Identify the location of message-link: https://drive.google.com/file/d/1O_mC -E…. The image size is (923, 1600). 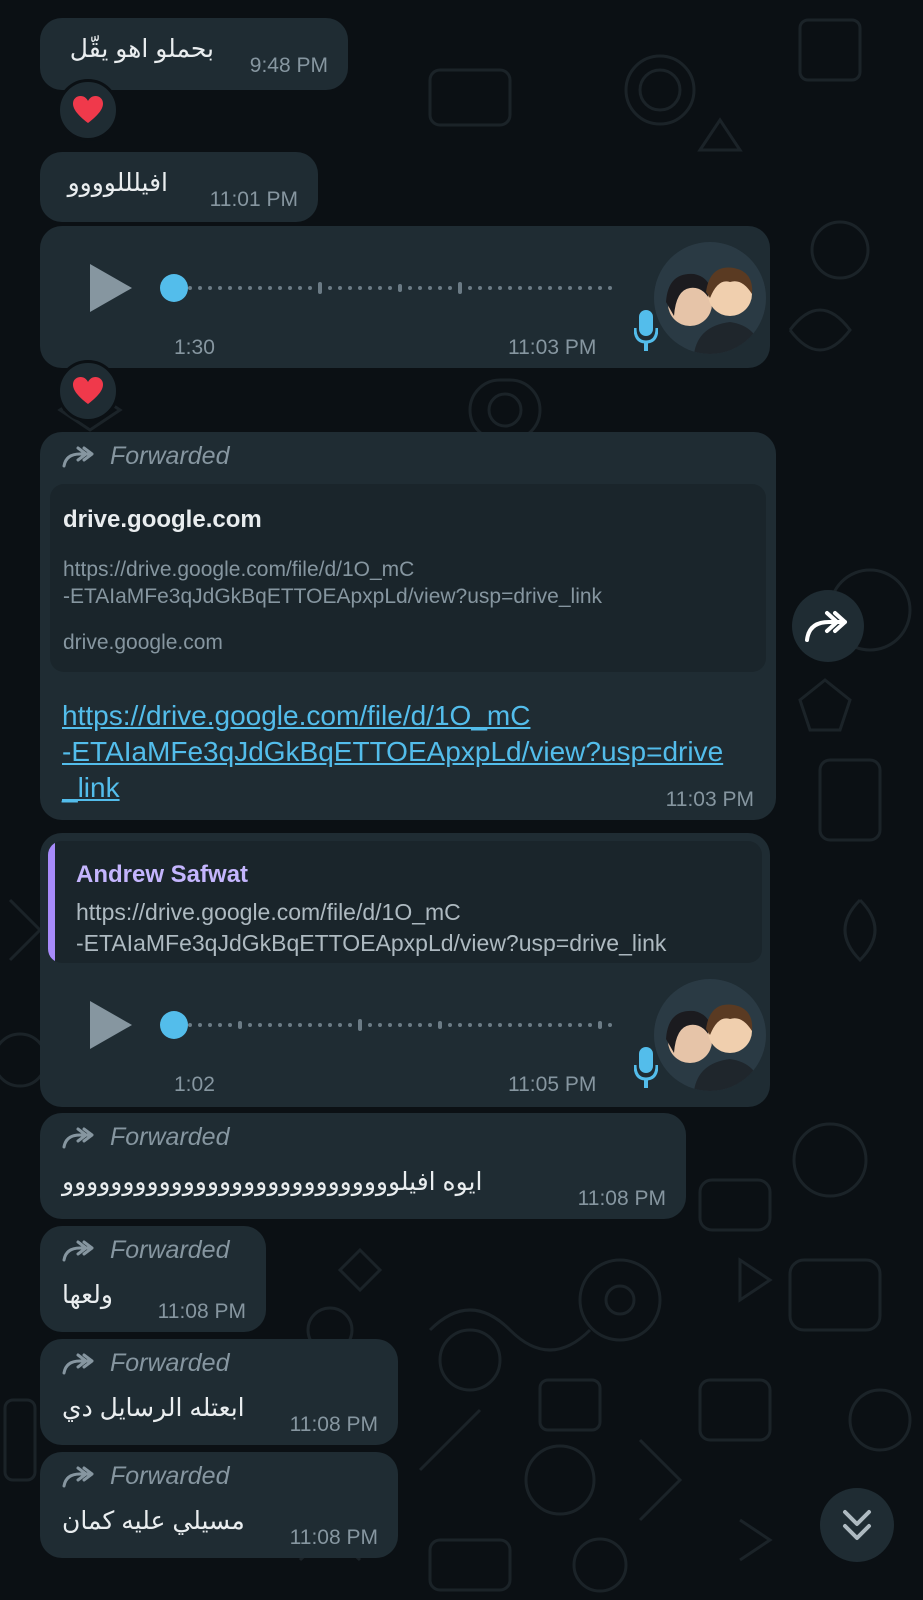
(392, 752).